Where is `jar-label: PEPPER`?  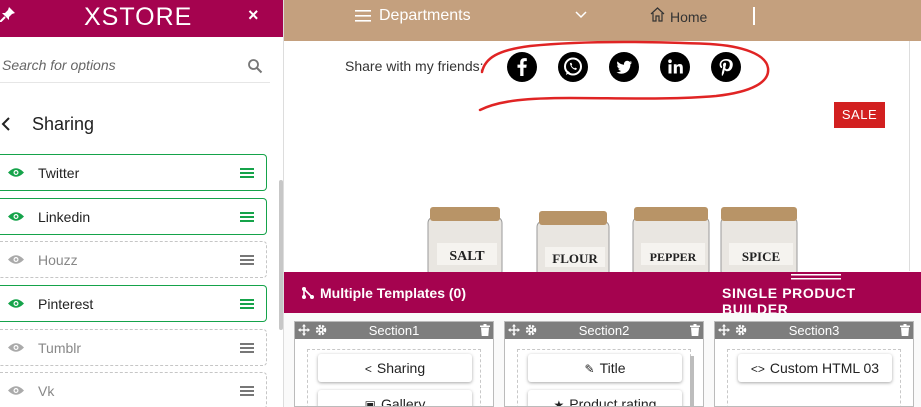
jar-label: PEPPER is located at coordinates (673, 257).